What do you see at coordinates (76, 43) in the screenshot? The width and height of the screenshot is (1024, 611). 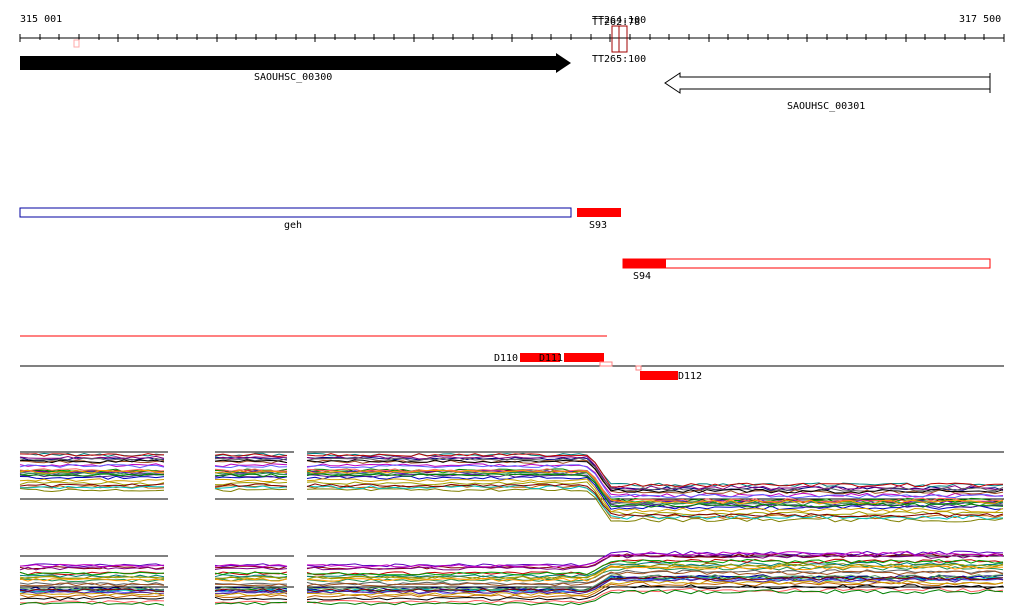 I see `small-feature-marker` at bounding box center [76, 43].